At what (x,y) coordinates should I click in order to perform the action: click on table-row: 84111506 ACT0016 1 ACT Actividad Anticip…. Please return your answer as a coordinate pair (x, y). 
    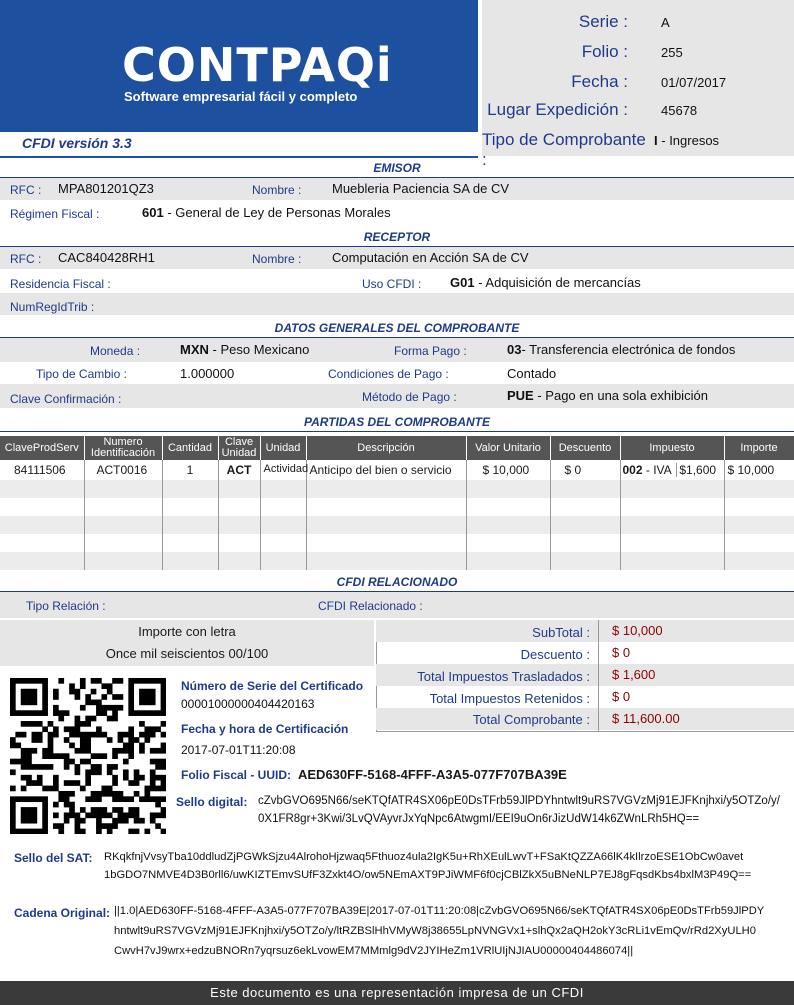
    Looking at the image, I should click on (397, 470).